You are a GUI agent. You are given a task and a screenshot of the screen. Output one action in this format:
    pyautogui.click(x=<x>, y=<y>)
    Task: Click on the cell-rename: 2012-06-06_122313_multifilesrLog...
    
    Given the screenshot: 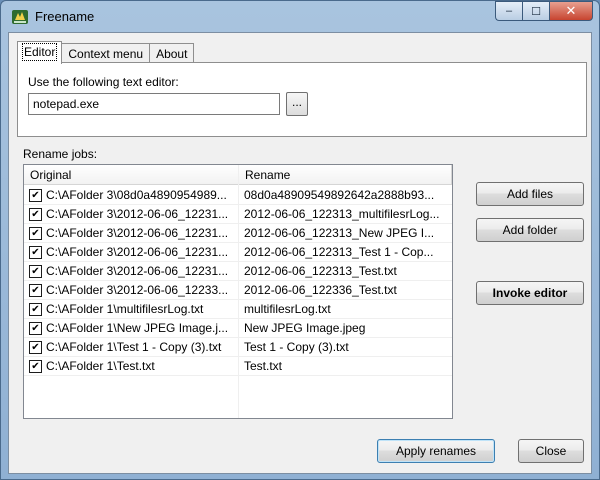 What is the action you would take?
    pyautogui.click(x=342, y=214)
    